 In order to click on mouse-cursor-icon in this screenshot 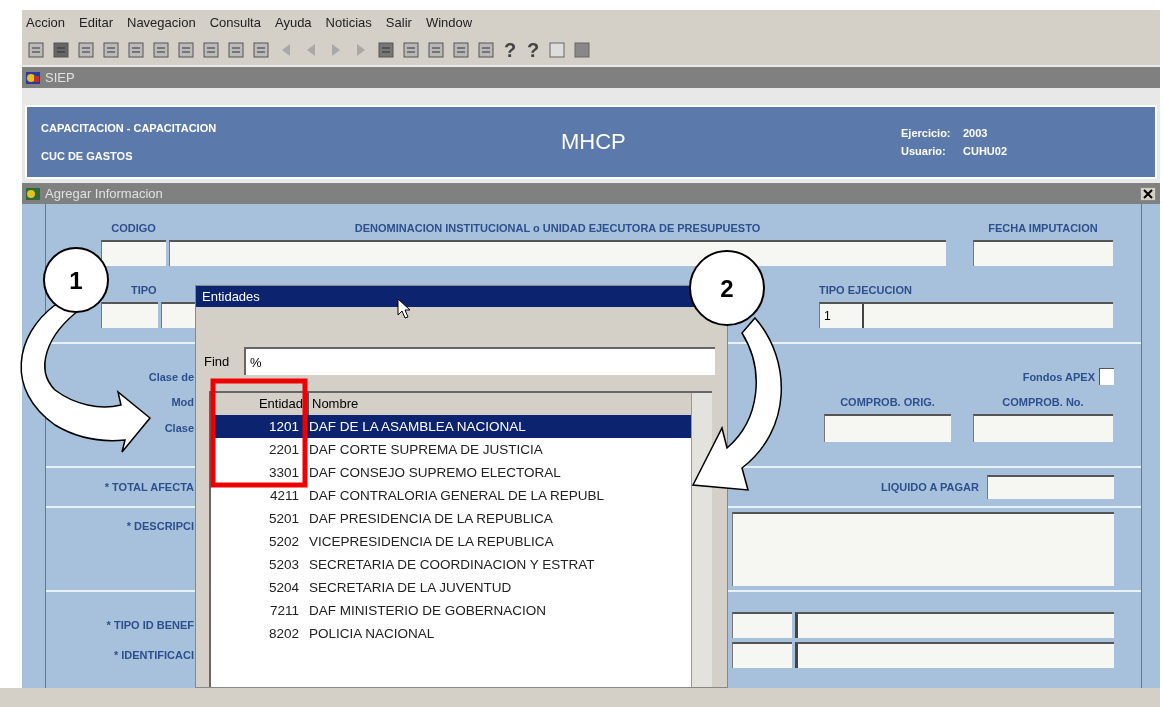, I will do `click(404, 309)`.